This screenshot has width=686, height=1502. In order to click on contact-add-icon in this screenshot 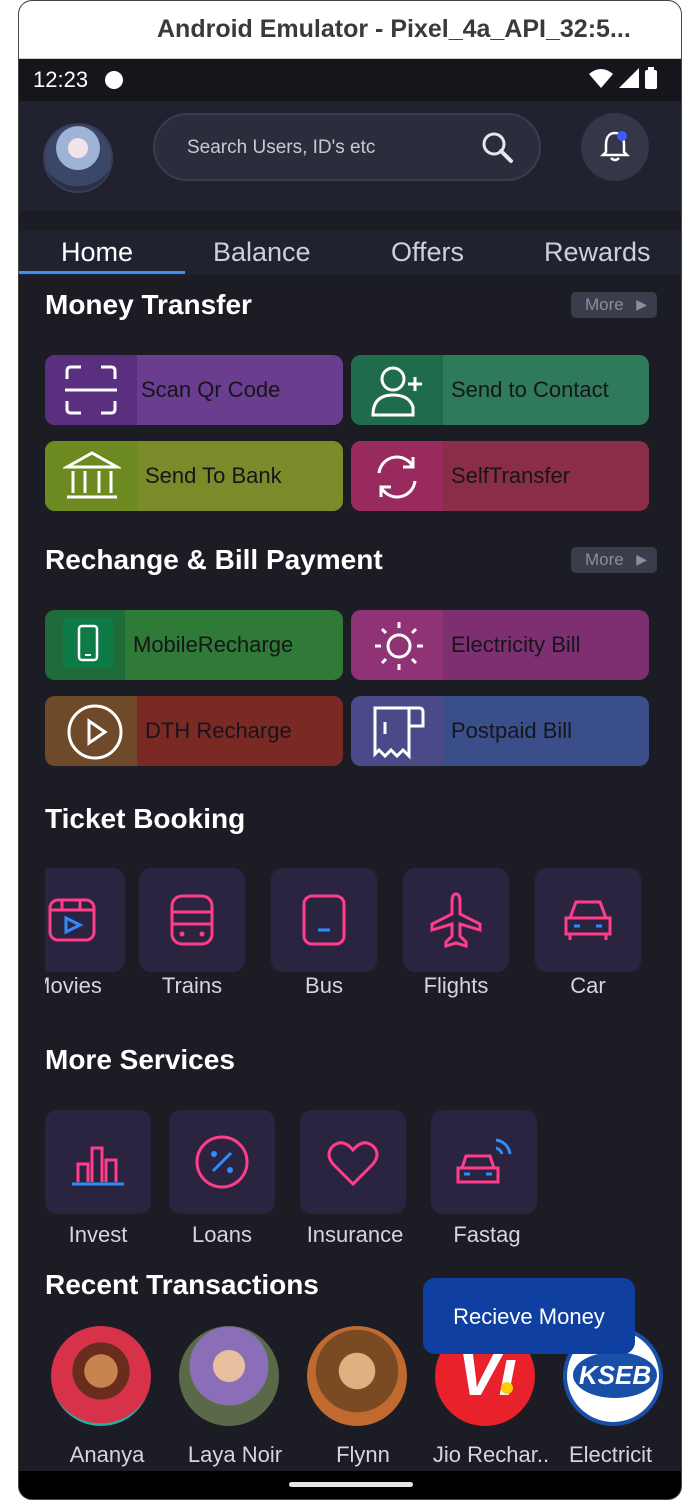, I will do `click(396, 391)`.